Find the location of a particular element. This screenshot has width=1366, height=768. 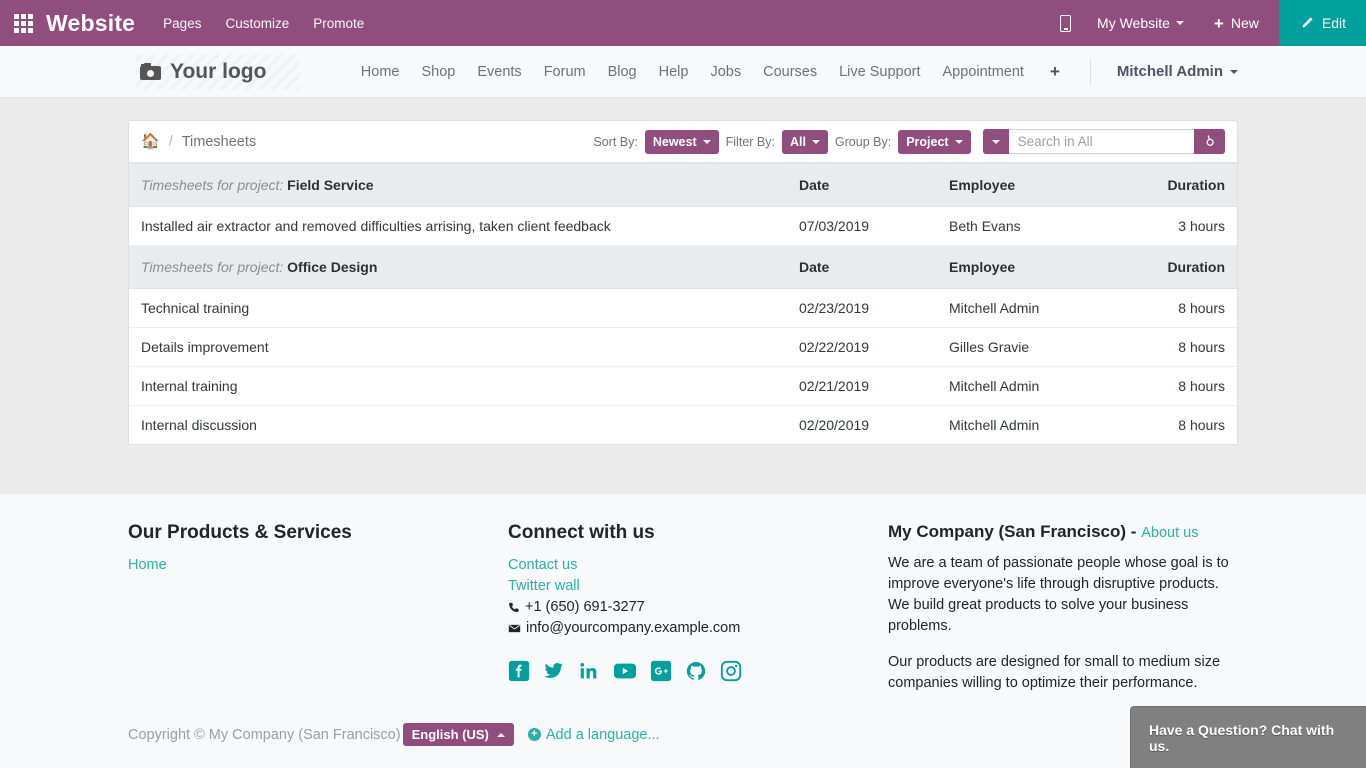

footer-title-suffix: - is located at coordinates (1133, 531).